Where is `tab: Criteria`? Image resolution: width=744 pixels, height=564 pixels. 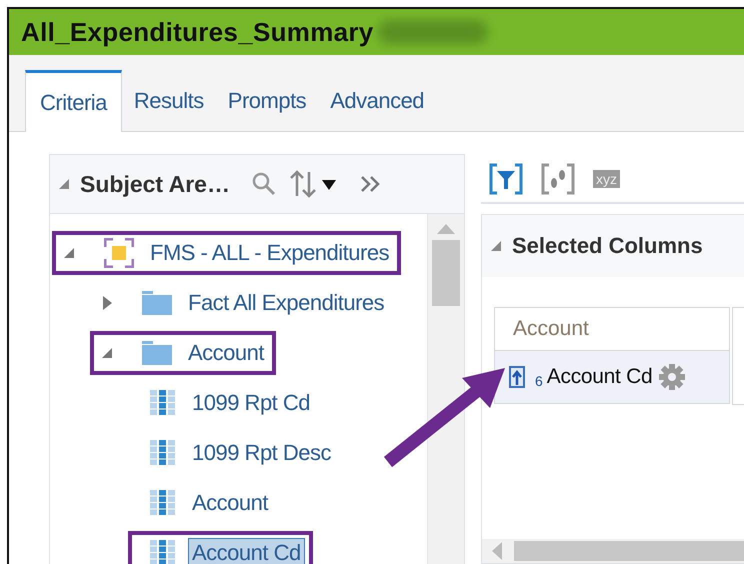
tab: Criteria is located at coordinates (73, 101).